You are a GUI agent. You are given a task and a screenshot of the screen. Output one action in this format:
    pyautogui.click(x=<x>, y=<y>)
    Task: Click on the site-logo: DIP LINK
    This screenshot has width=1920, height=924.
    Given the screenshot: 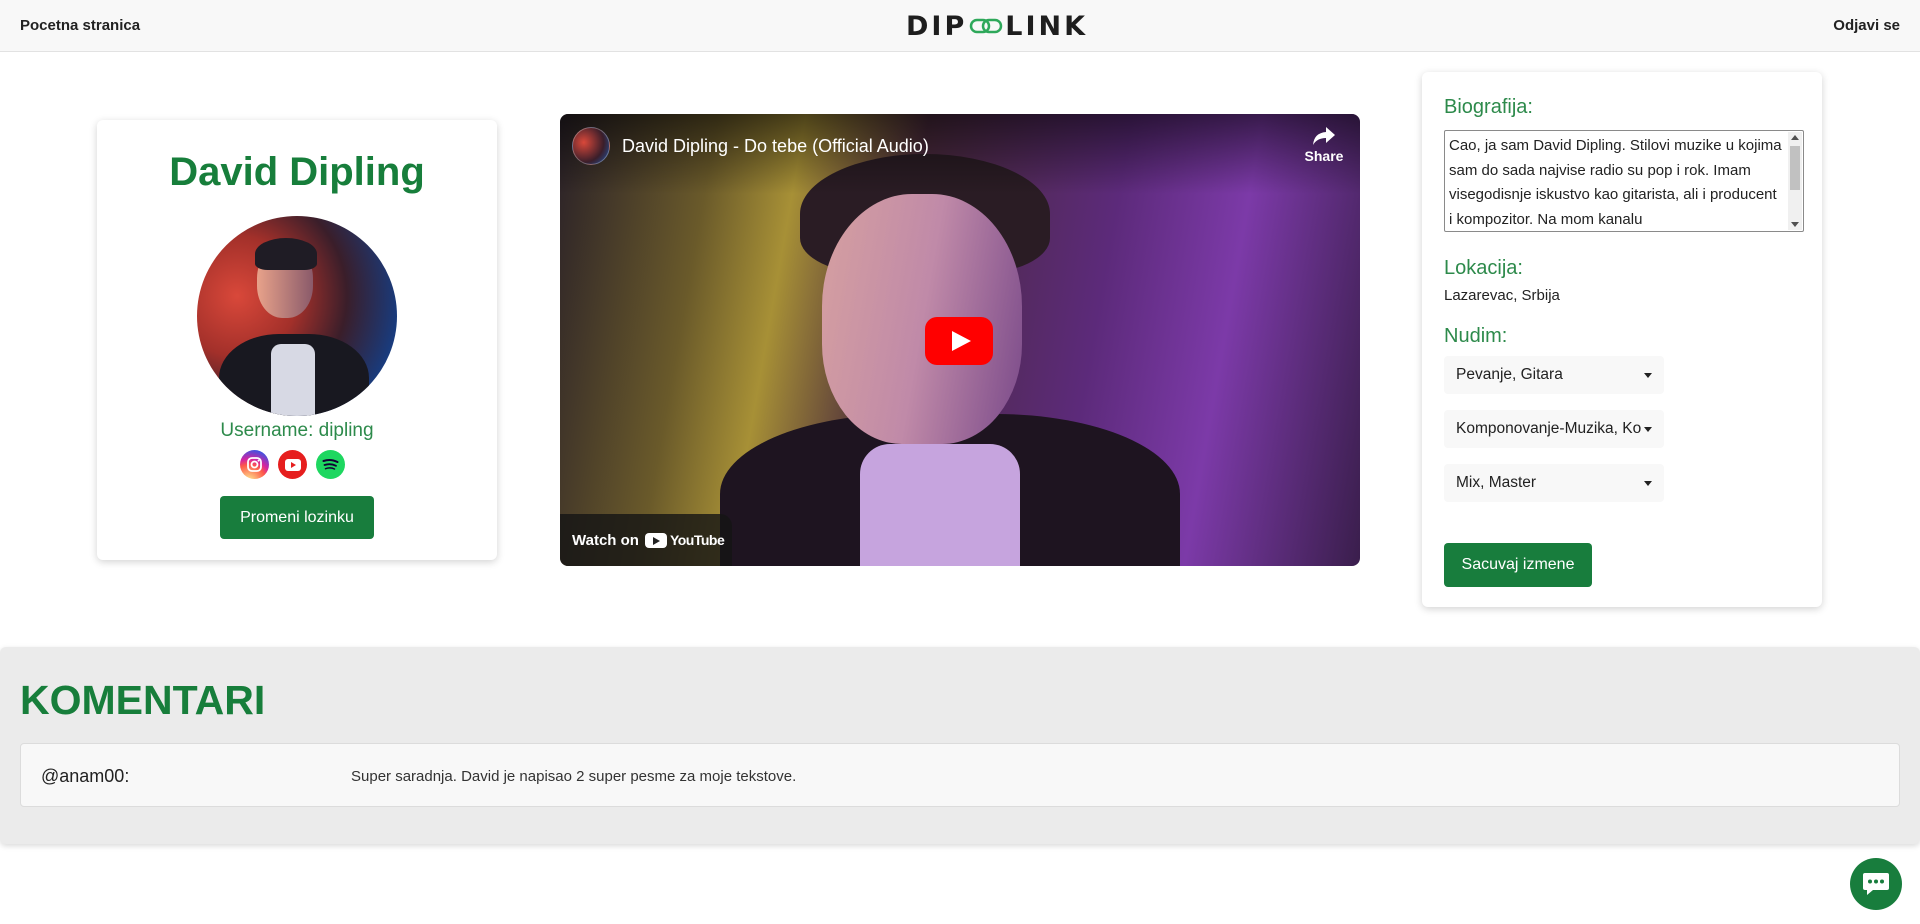 What is the action you would take?
    pyautogui.click(x=997, y=26)
    